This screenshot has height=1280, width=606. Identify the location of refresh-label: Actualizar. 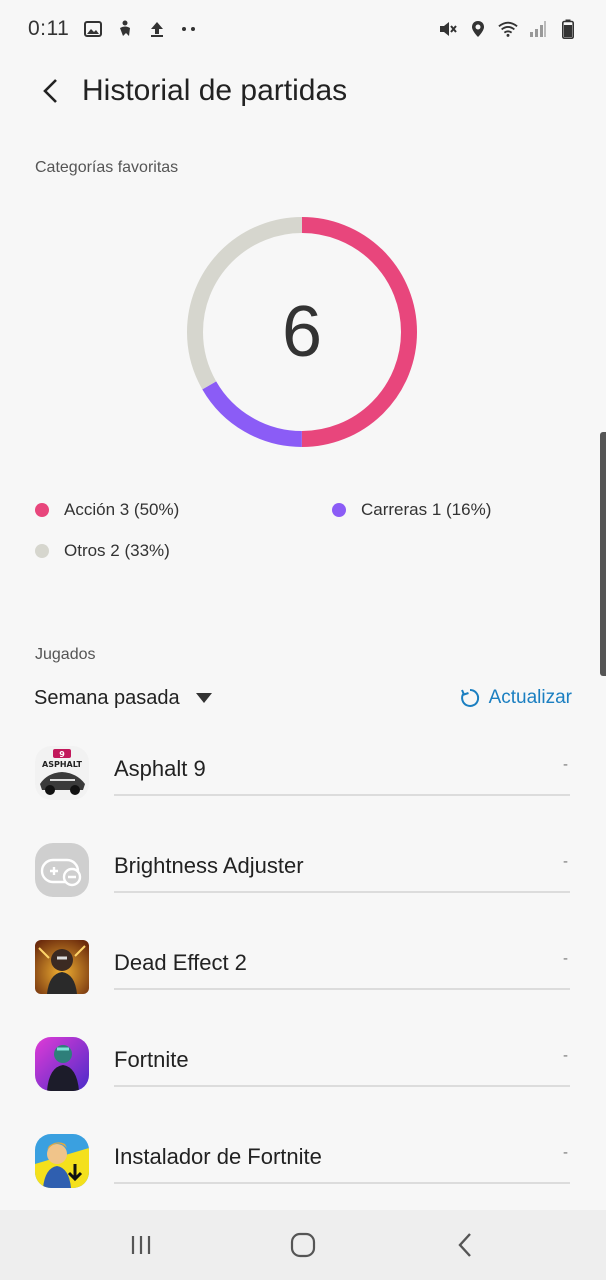
(530, 697).